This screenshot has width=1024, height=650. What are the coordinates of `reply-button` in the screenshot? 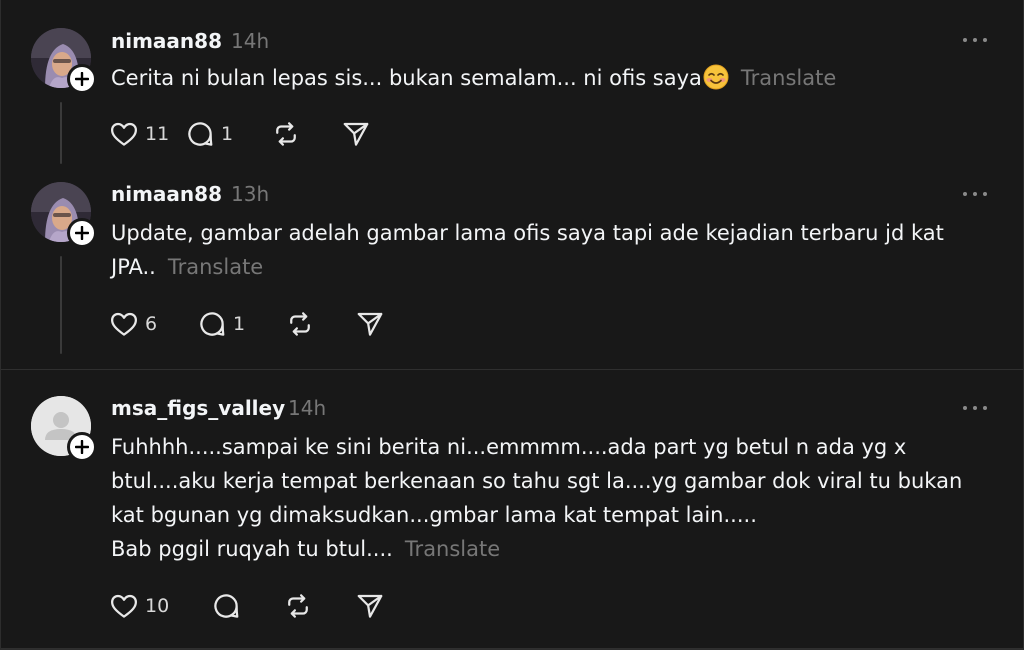 It's located at (247, 606).